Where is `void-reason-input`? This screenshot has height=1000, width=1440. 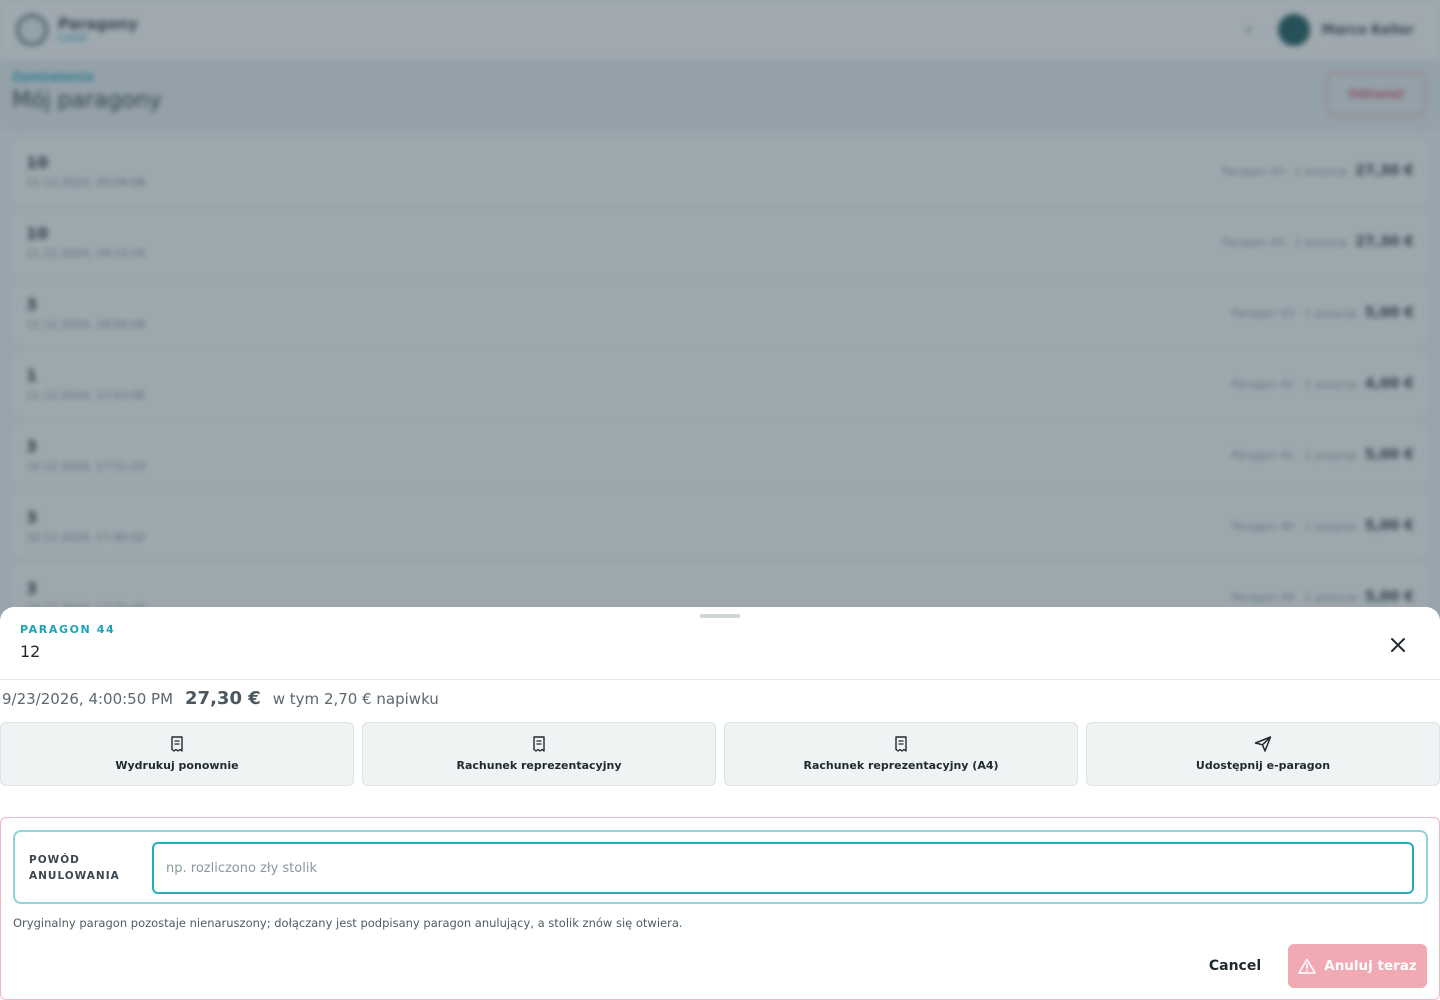 void-reason-input is located at coordinates (783, 868).